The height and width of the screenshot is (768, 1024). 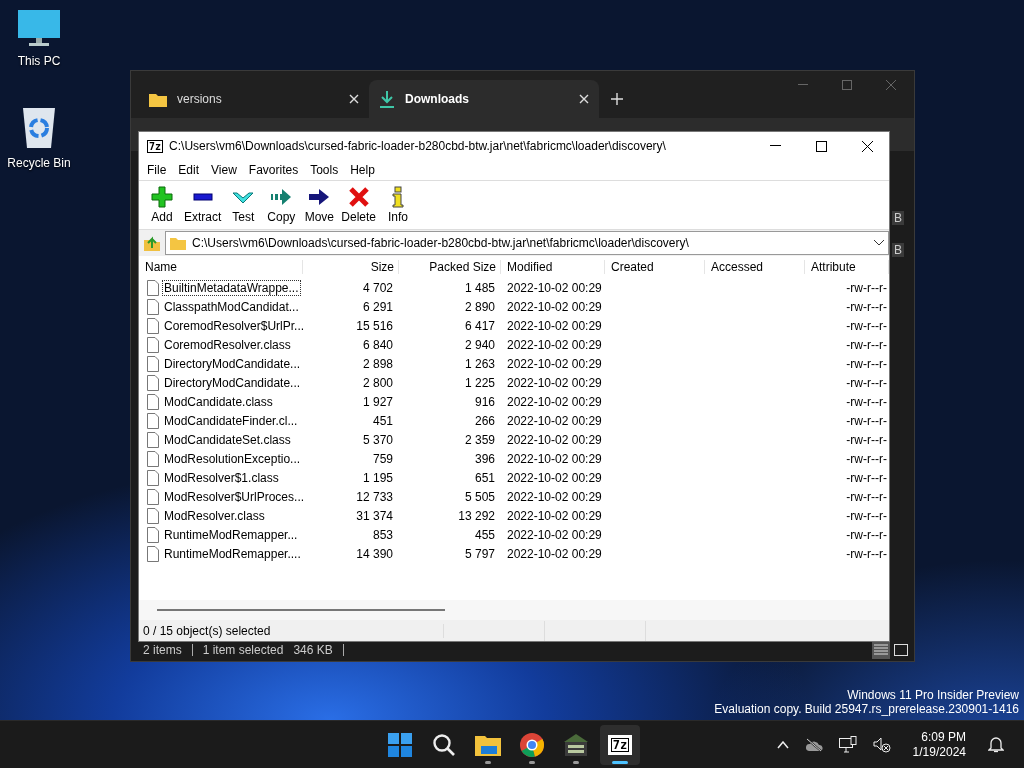 I want to click on new-tab-icon, so click(x=617, y=99).